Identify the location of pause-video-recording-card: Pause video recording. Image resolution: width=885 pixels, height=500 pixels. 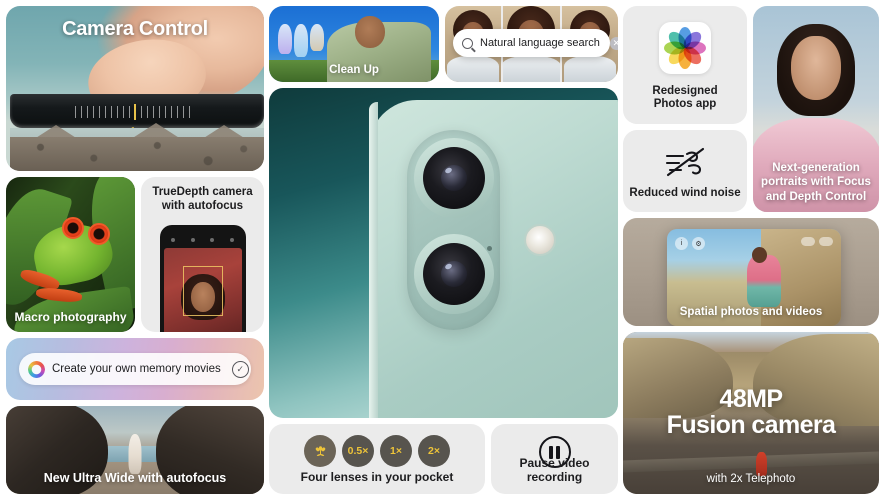
(554, 459).